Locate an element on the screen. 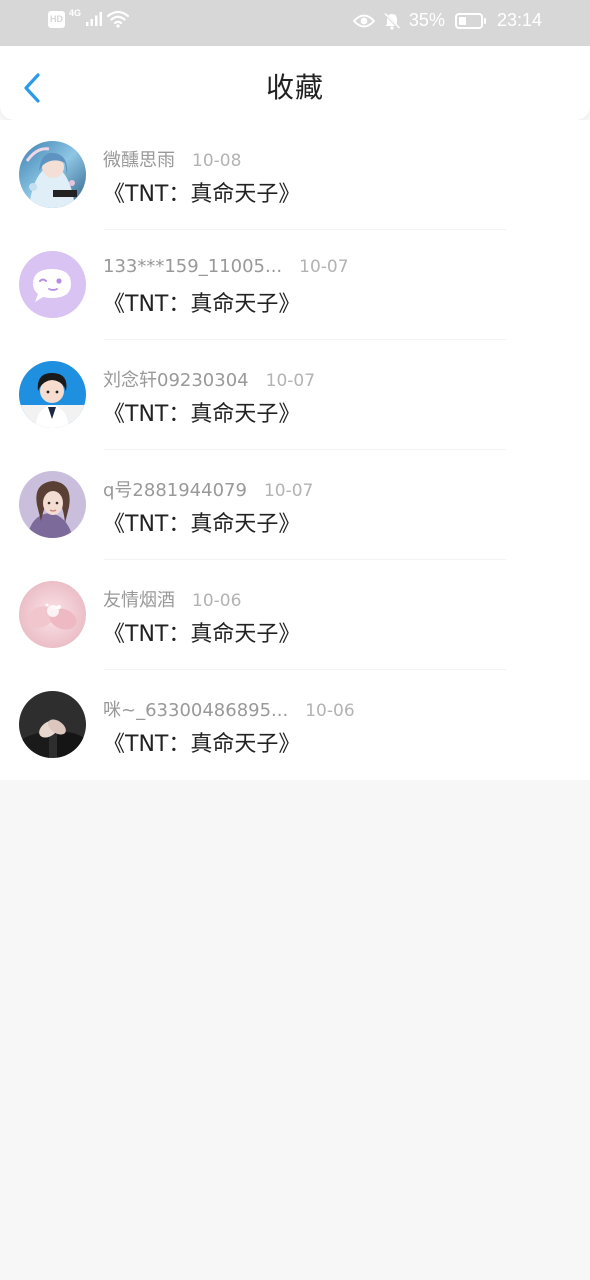 The height and width of the screenshot is (1280, 590). meta-line: q号2881944079 10-07 is located at coordinates (208, 489).